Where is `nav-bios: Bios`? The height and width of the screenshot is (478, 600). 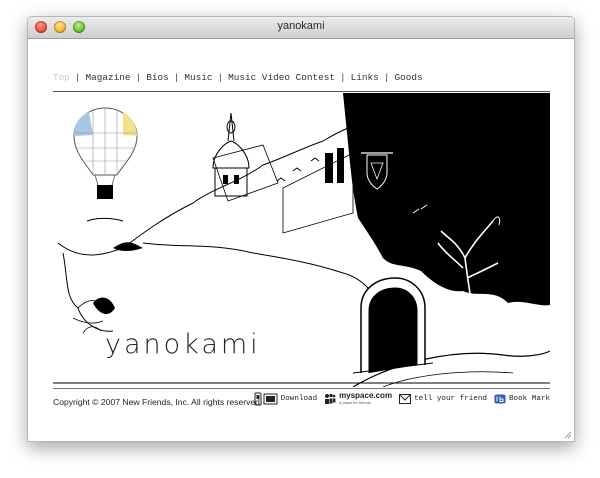 nav-bios: Bios is located at coordinates (157, 77).